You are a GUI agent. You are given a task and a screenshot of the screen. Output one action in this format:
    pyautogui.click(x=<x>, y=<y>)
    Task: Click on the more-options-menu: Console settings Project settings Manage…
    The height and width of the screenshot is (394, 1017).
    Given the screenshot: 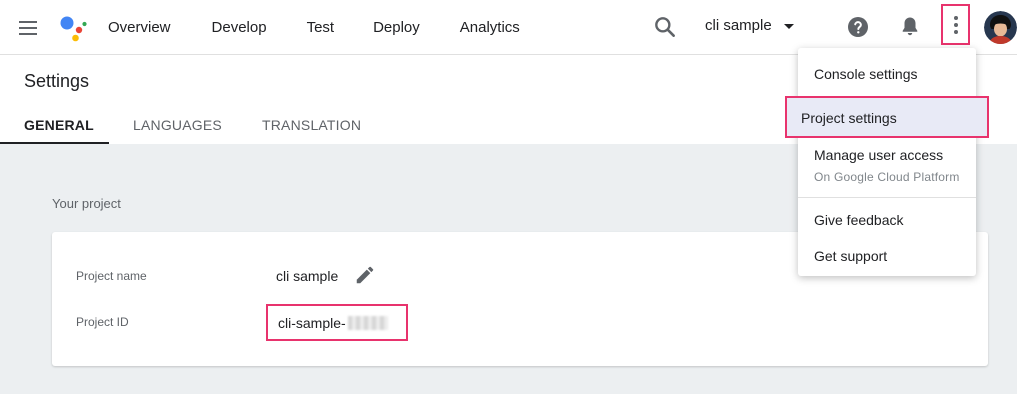 What is the action you would take?
    pyautogui.click(x=887, y=162)
    